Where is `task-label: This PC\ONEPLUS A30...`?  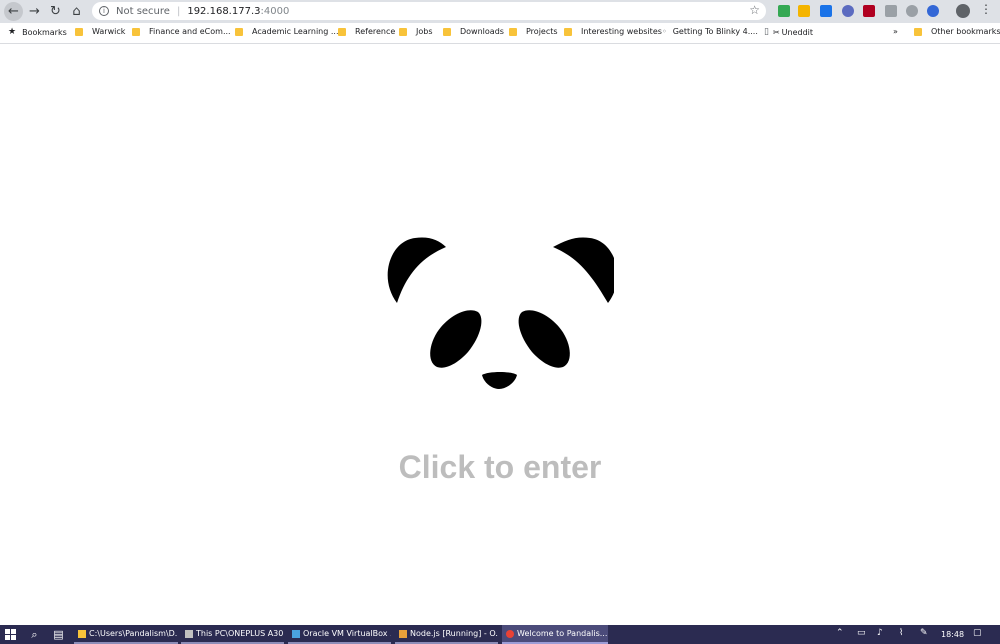
task-label: This PC\ONEPLUS A30... is located at coordinates (240, 633).